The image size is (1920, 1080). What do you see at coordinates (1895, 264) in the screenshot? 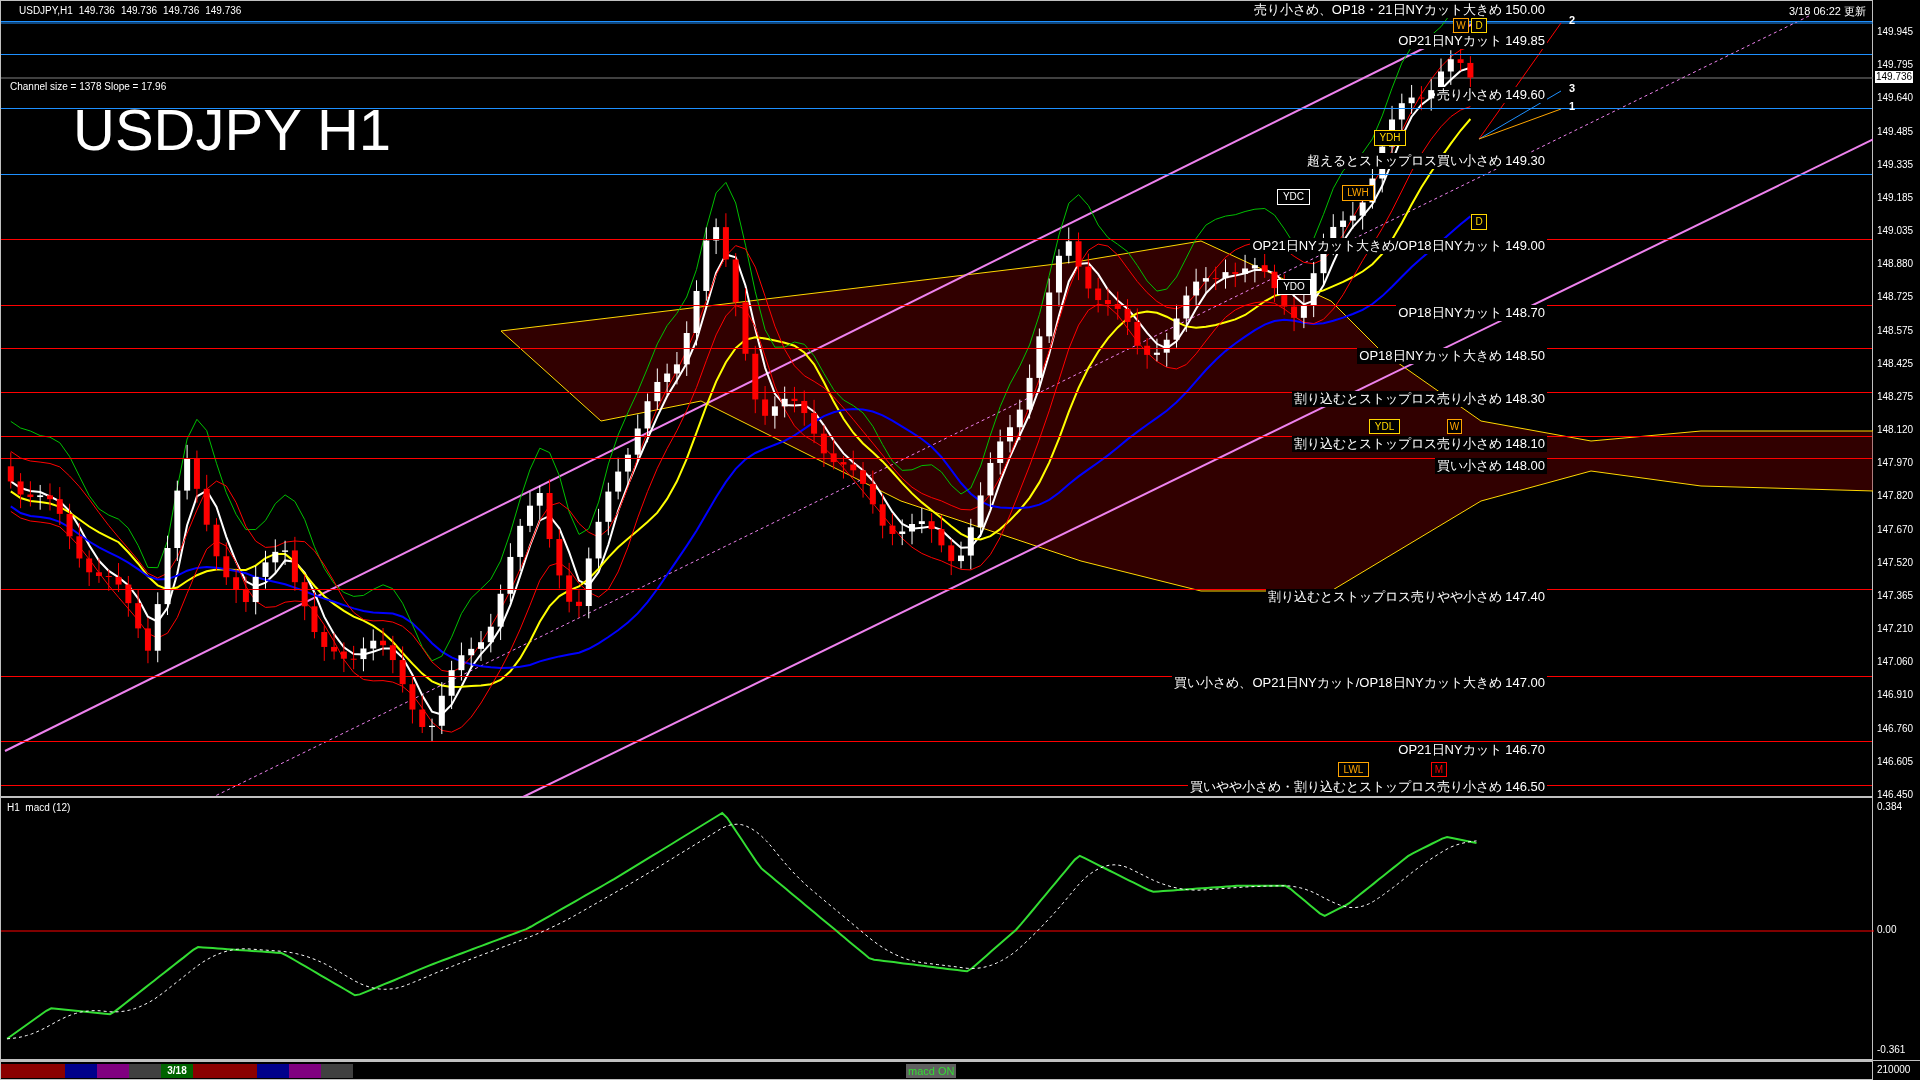
I see `price-tick: 148.880` at bounding box center [1895, 264].